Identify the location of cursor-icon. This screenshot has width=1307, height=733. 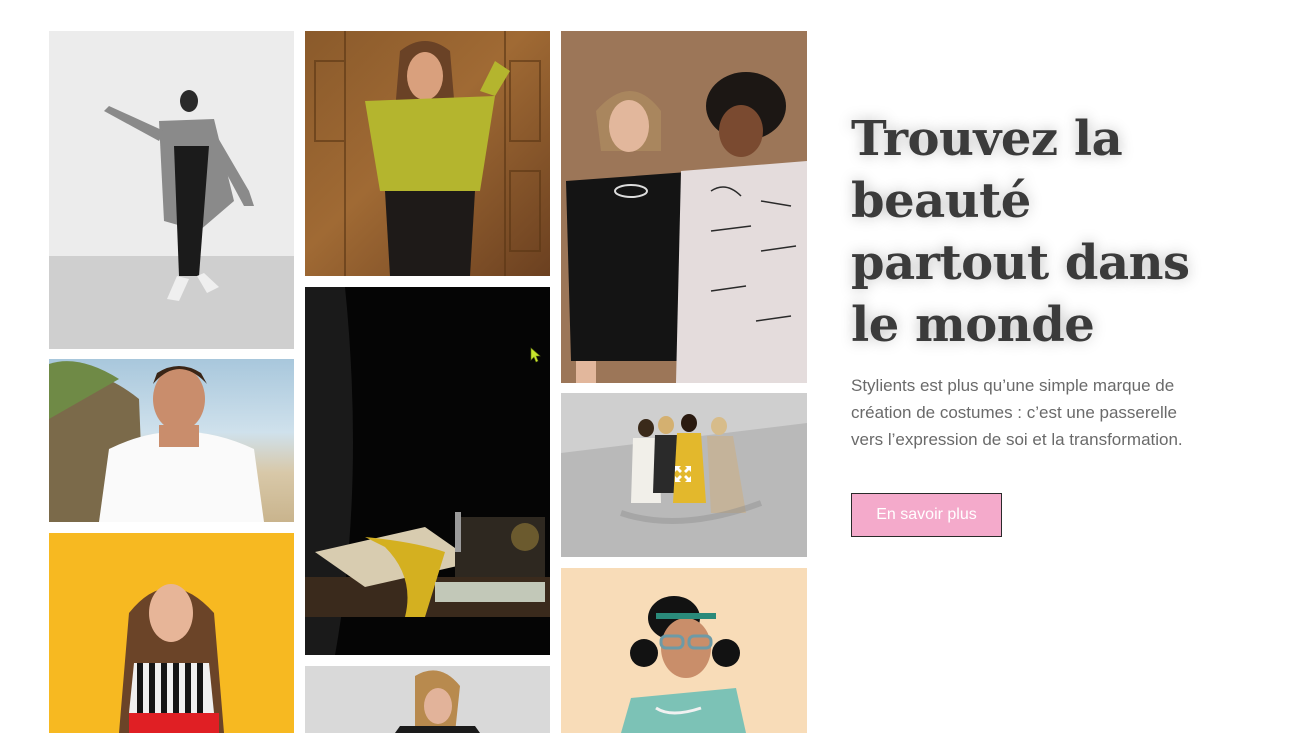
(536, 355).